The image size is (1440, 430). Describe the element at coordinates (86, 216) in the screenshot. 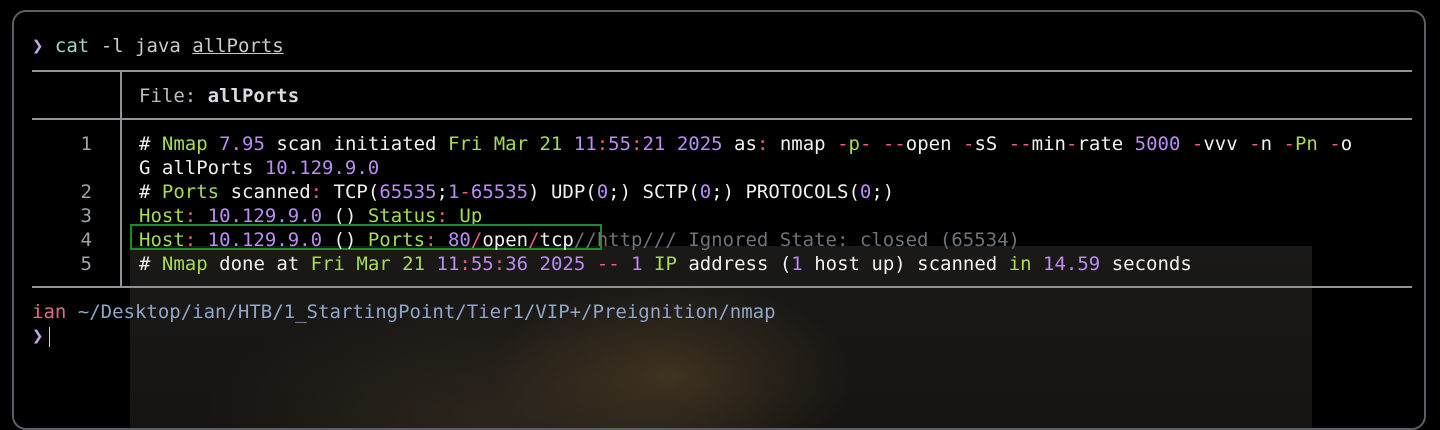

I see `line-number: 3` at that location.